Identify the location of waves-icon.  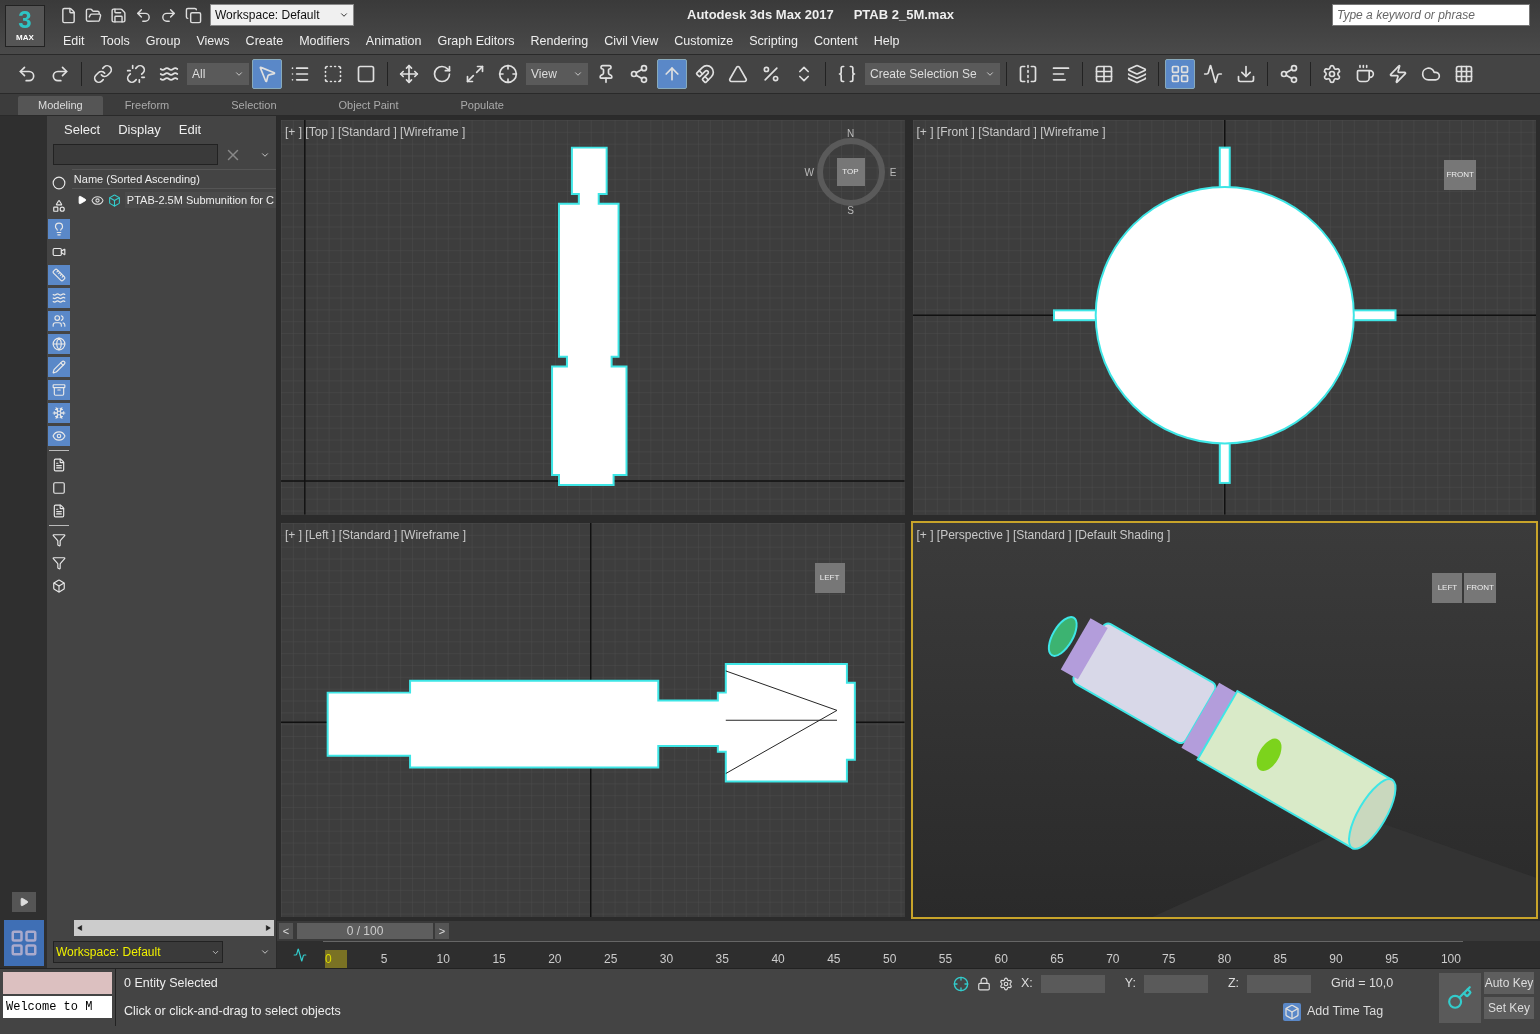
(169, 74).